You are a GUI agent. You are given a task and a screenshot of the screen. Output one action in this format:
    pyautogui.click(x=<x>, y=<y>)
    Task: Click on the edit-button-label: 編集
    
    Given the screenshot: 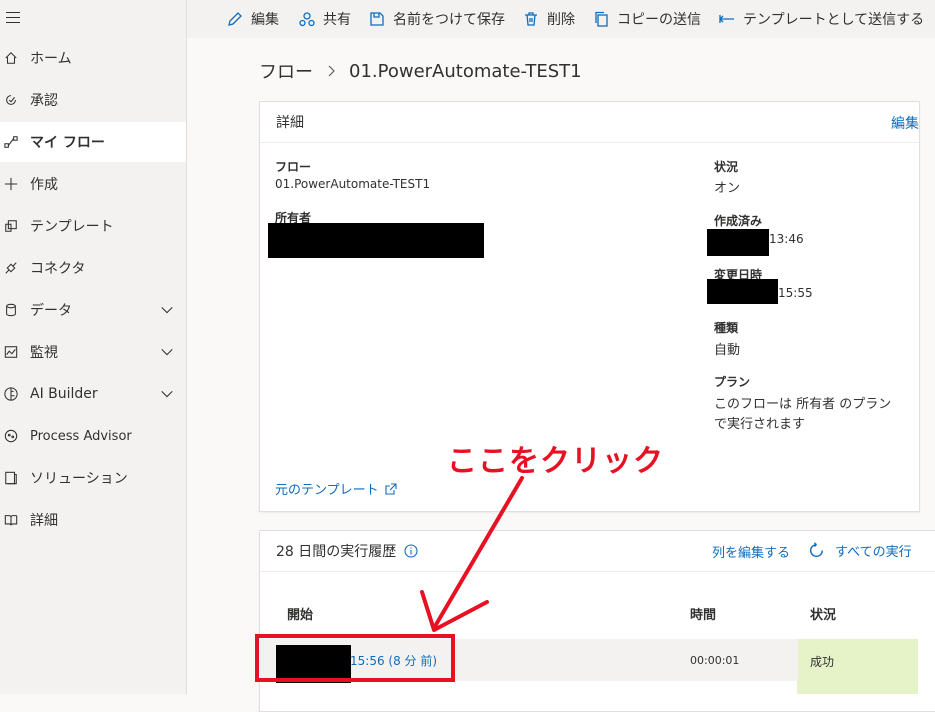 What is the action you would take?
    pyautogui.click(x=265, y=20)
    